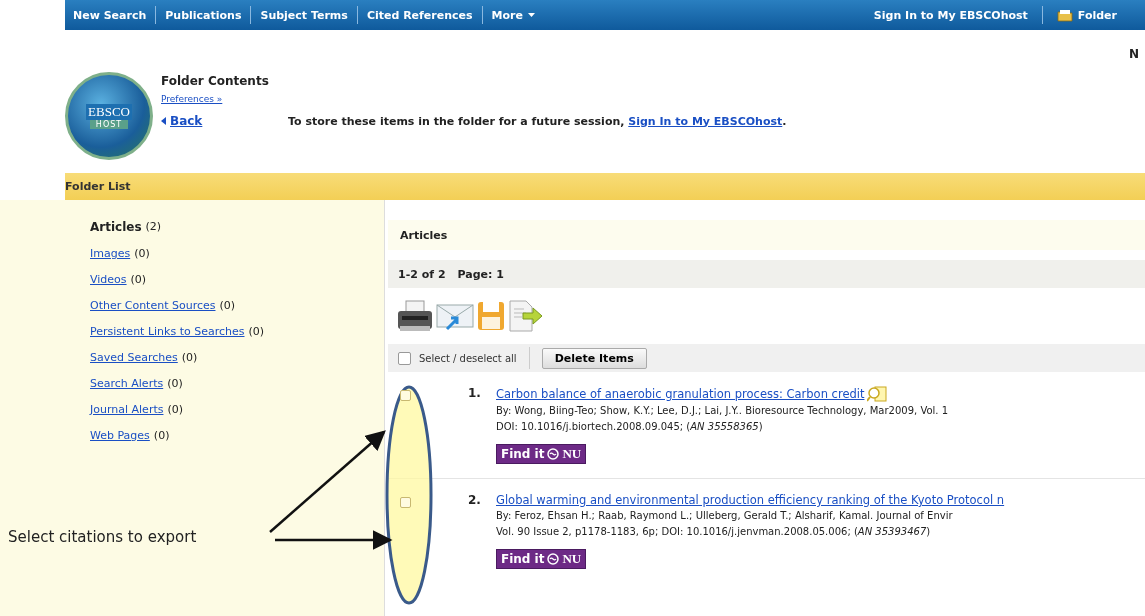 This screenshot has width=1145, height=616. Describe the element at coordinates (877, 394) in the screenshot. I see `magnifier-document-icon` at that location.